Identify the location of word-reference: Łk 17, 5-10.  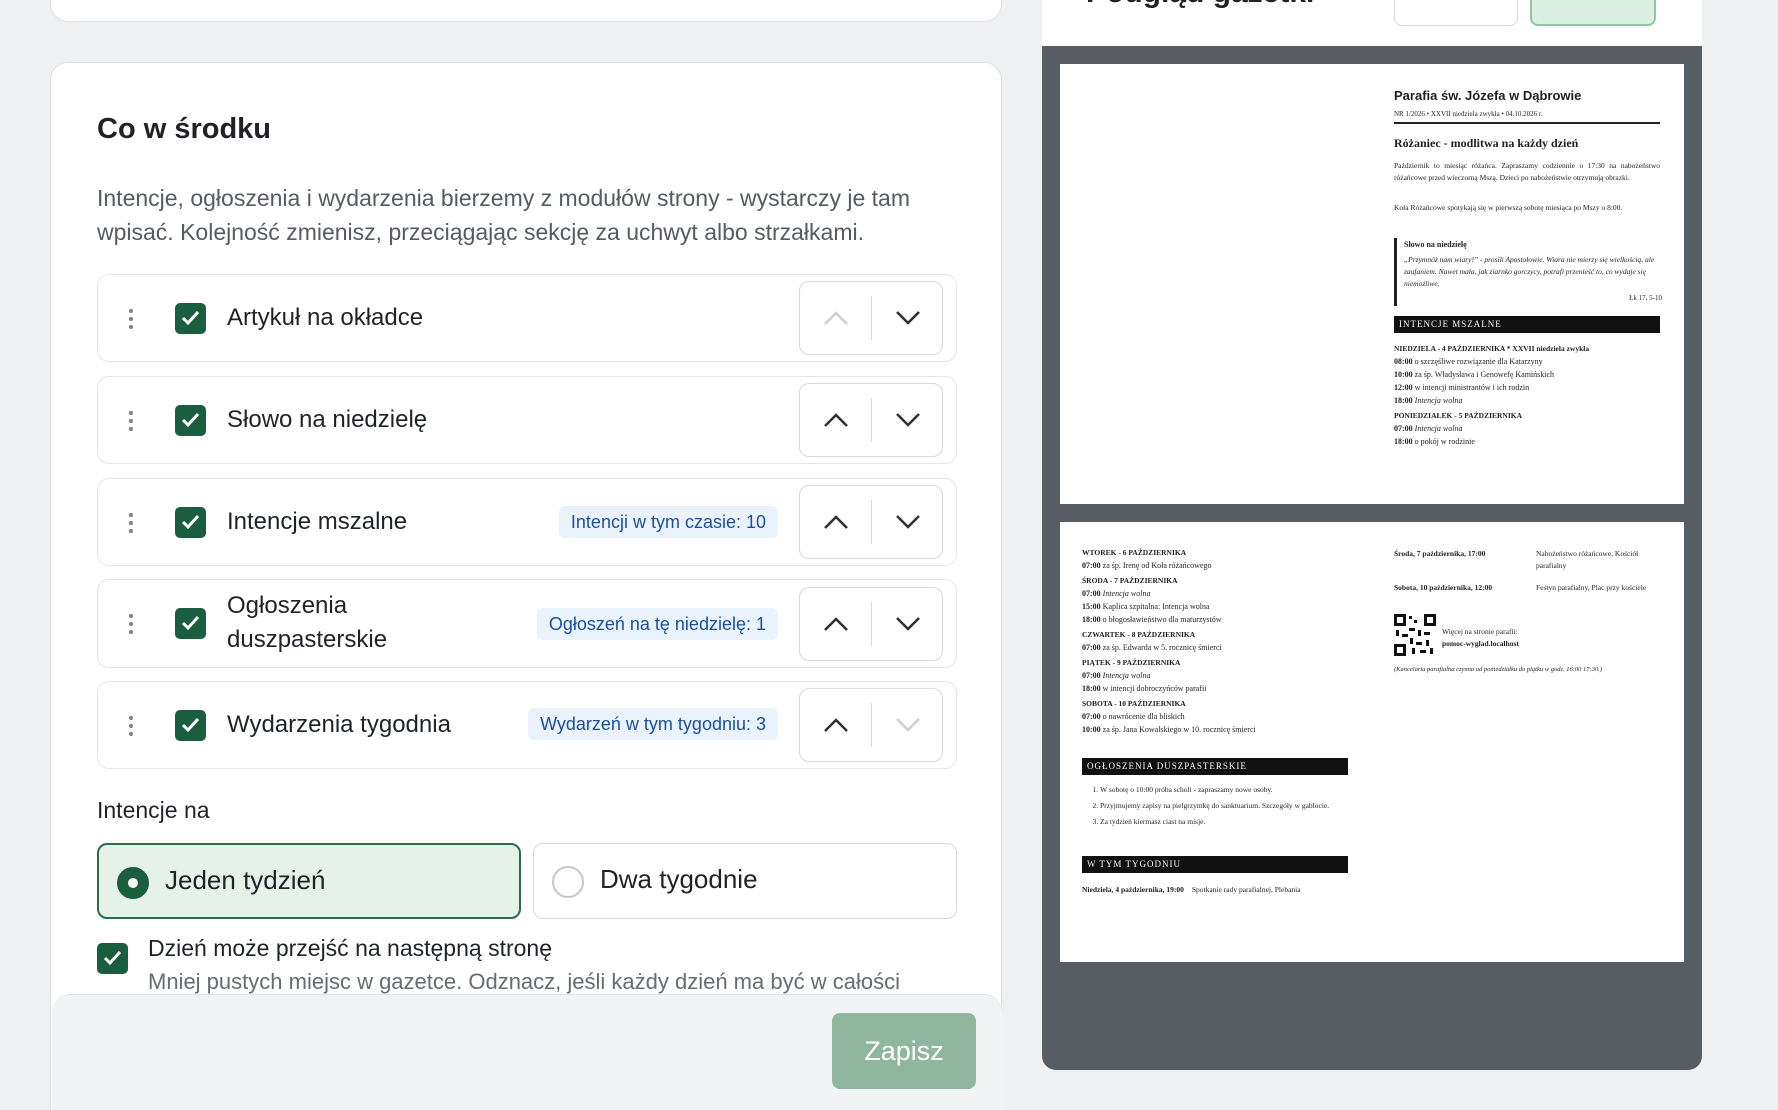
(1645, 298).